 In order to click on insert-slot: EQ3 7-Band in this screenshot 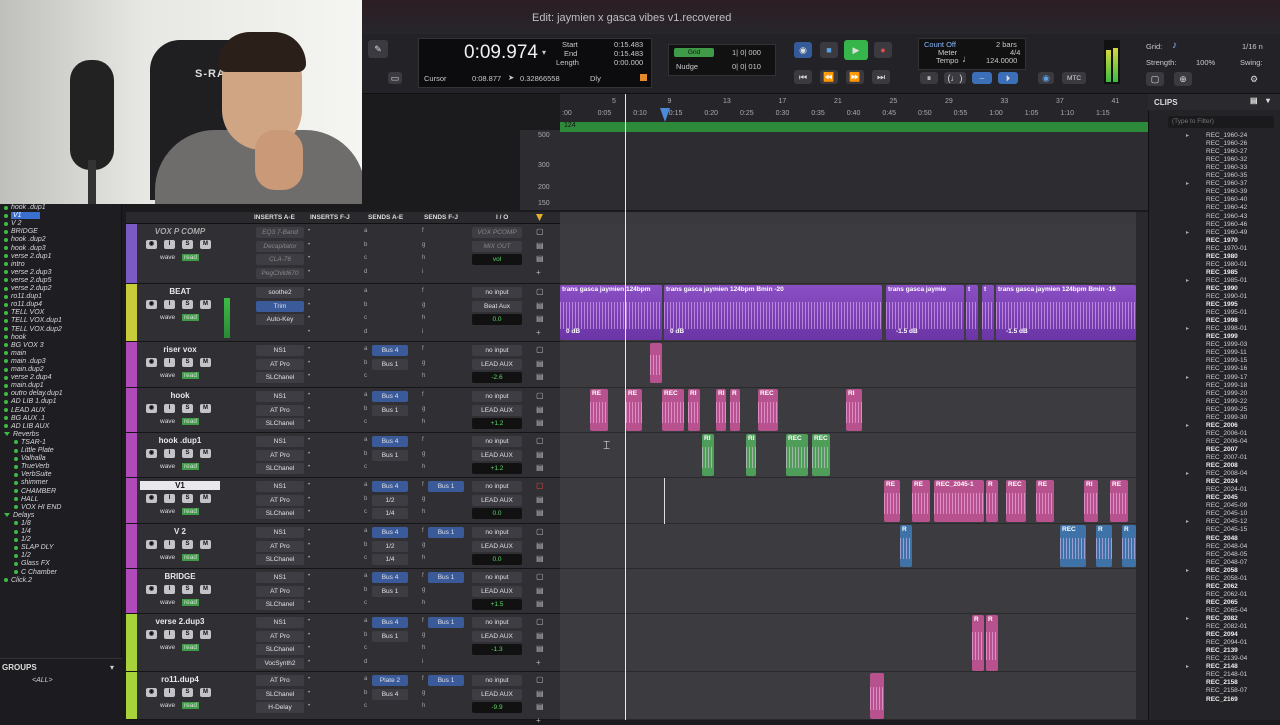, I will do `click(280, 232)`.